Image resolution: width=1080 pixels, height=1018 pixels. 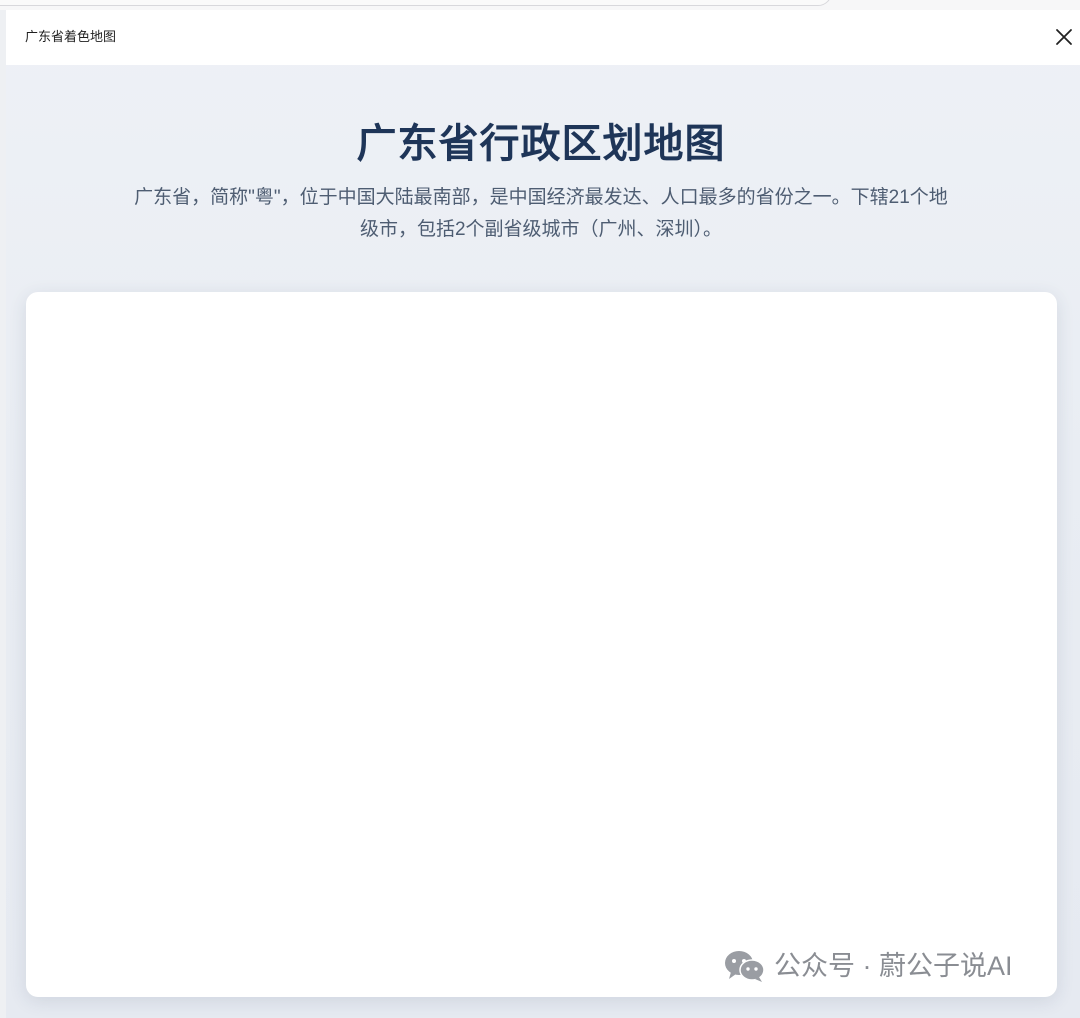 I want to click on dialog-title: 广东省着色地图, so click(x=71, y=36).